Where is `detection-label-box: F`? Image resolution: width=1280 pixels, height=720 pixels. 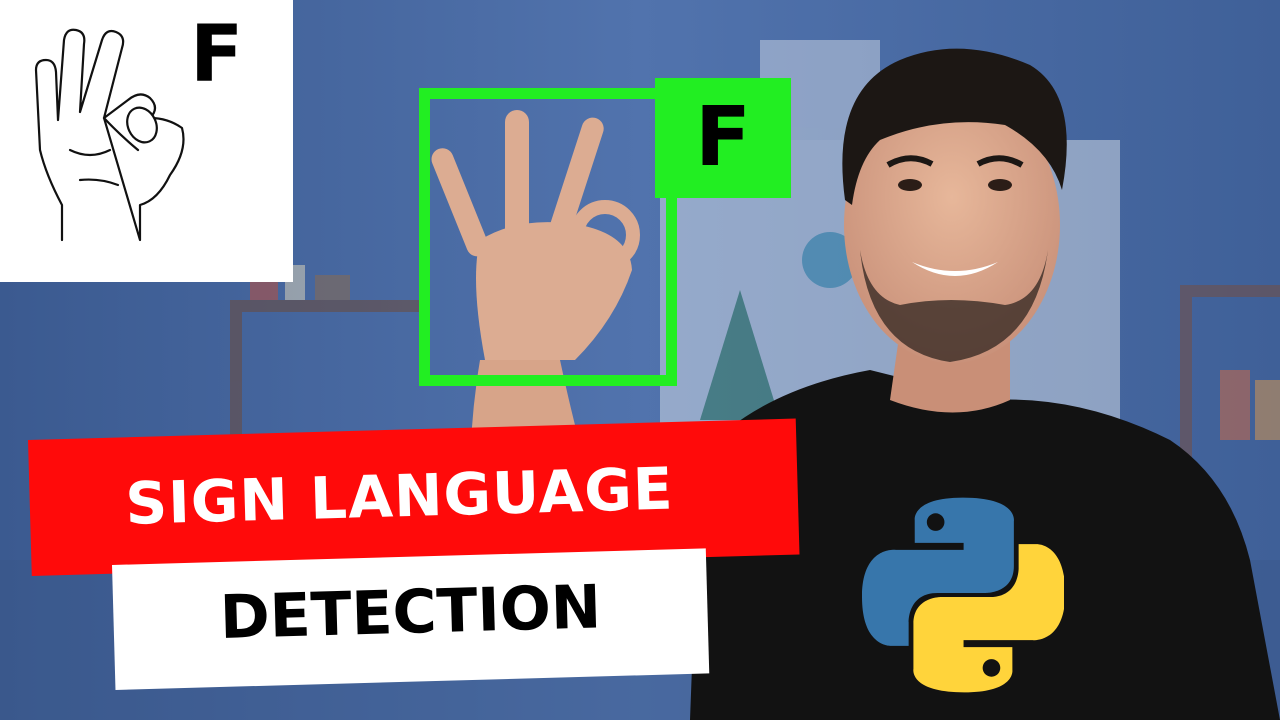 detection-label-box: F is located at coordinates (723, 138).